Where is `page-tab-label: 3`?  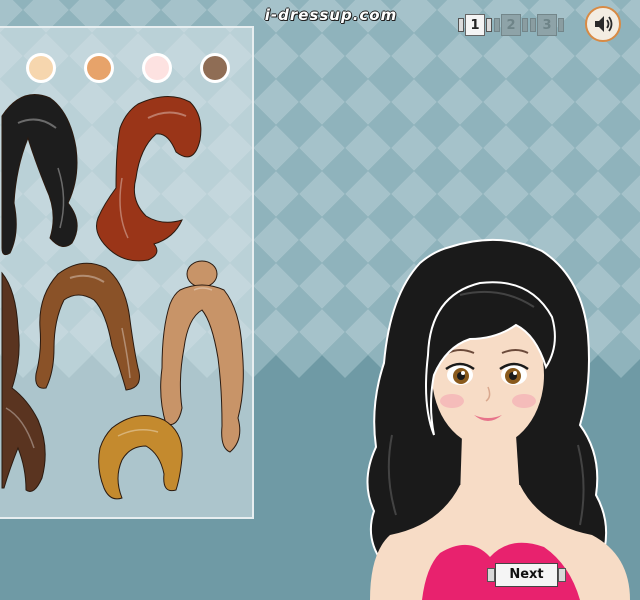 page-tab-label: 3 is located at coordinates (547, 25).